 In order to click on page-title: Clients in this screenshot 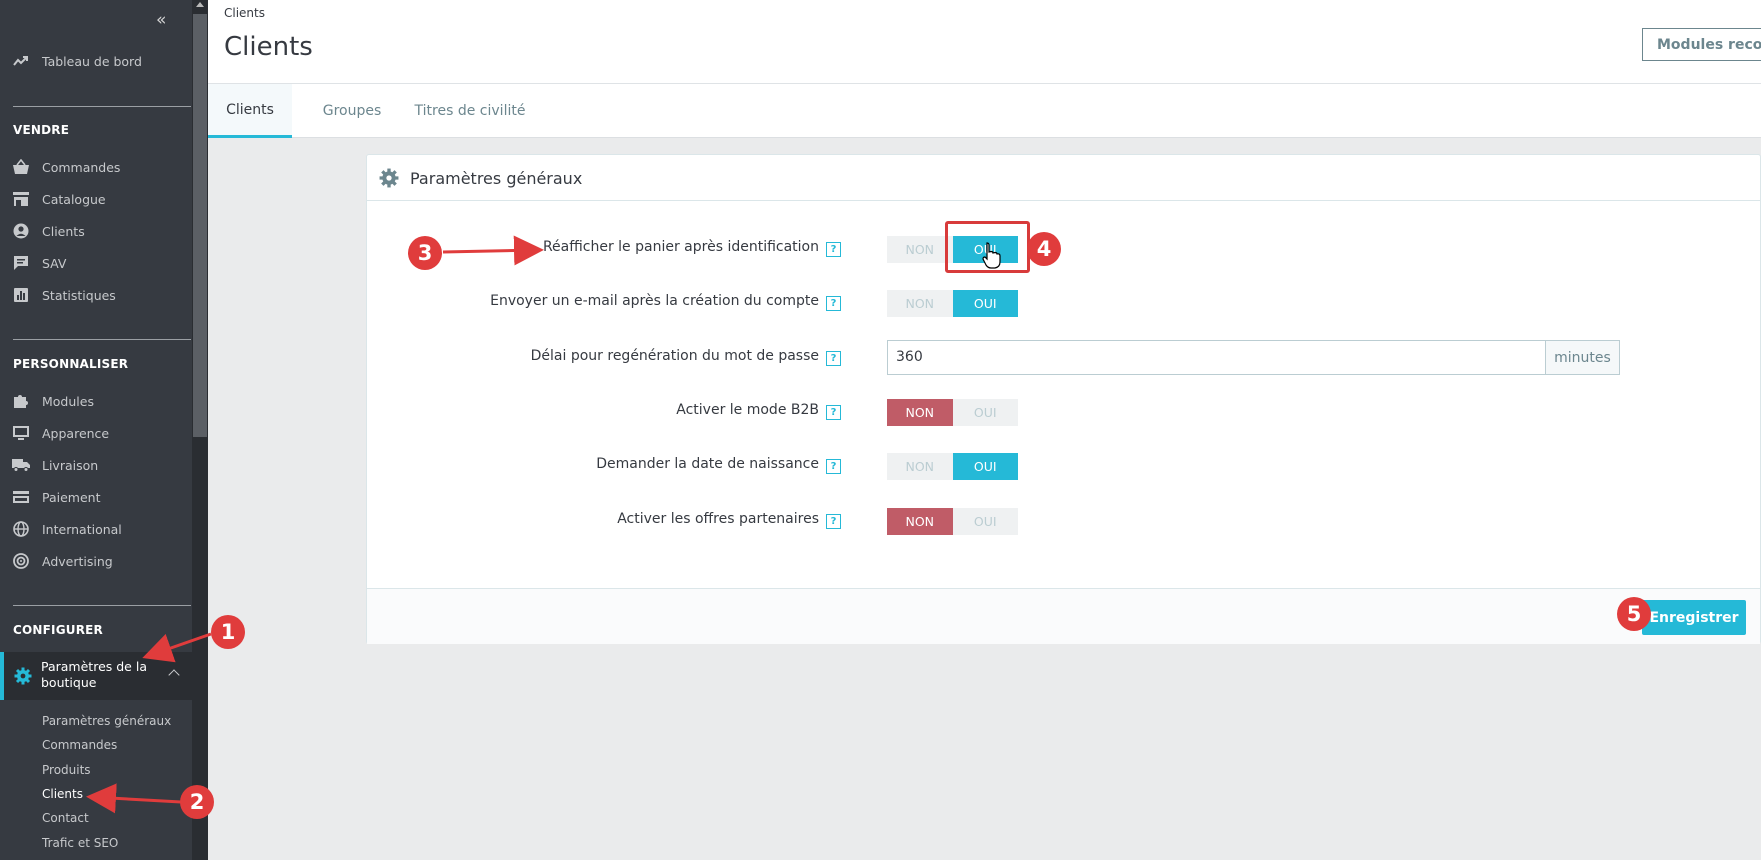, I will do `click(268, 47)`.